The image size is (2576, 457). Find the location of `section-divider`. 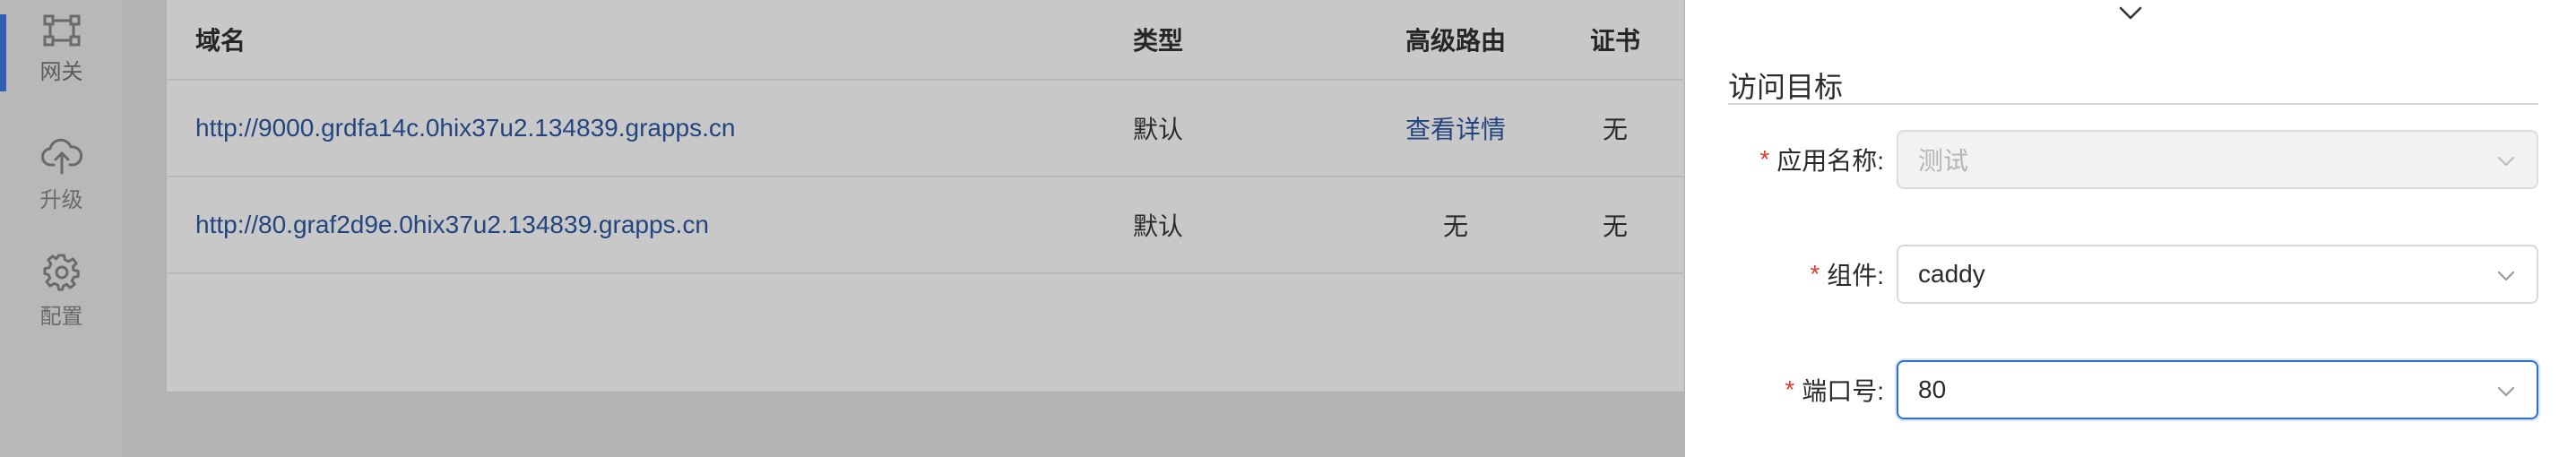

section-divider is located at coordinates (2133, 104).